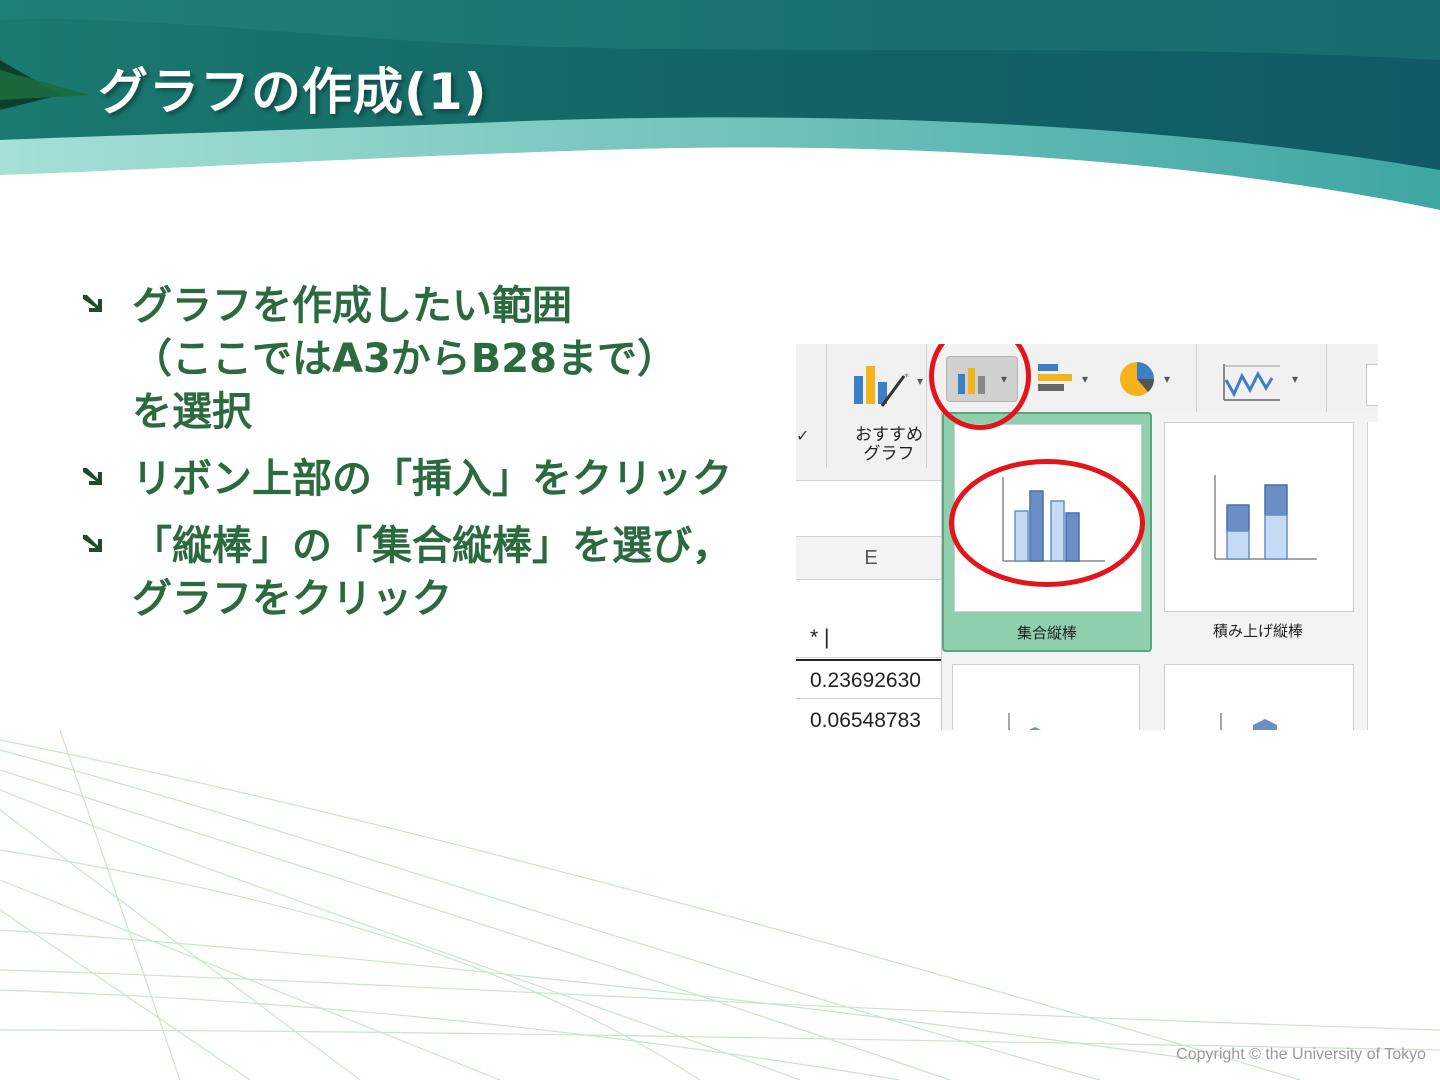 This screenshot has width=1440, height=1080. Describe the element at coordinates (1301, 1054) in the screenshot. I see `copyright-text: Copyright © the University of Tokyo` at that location.